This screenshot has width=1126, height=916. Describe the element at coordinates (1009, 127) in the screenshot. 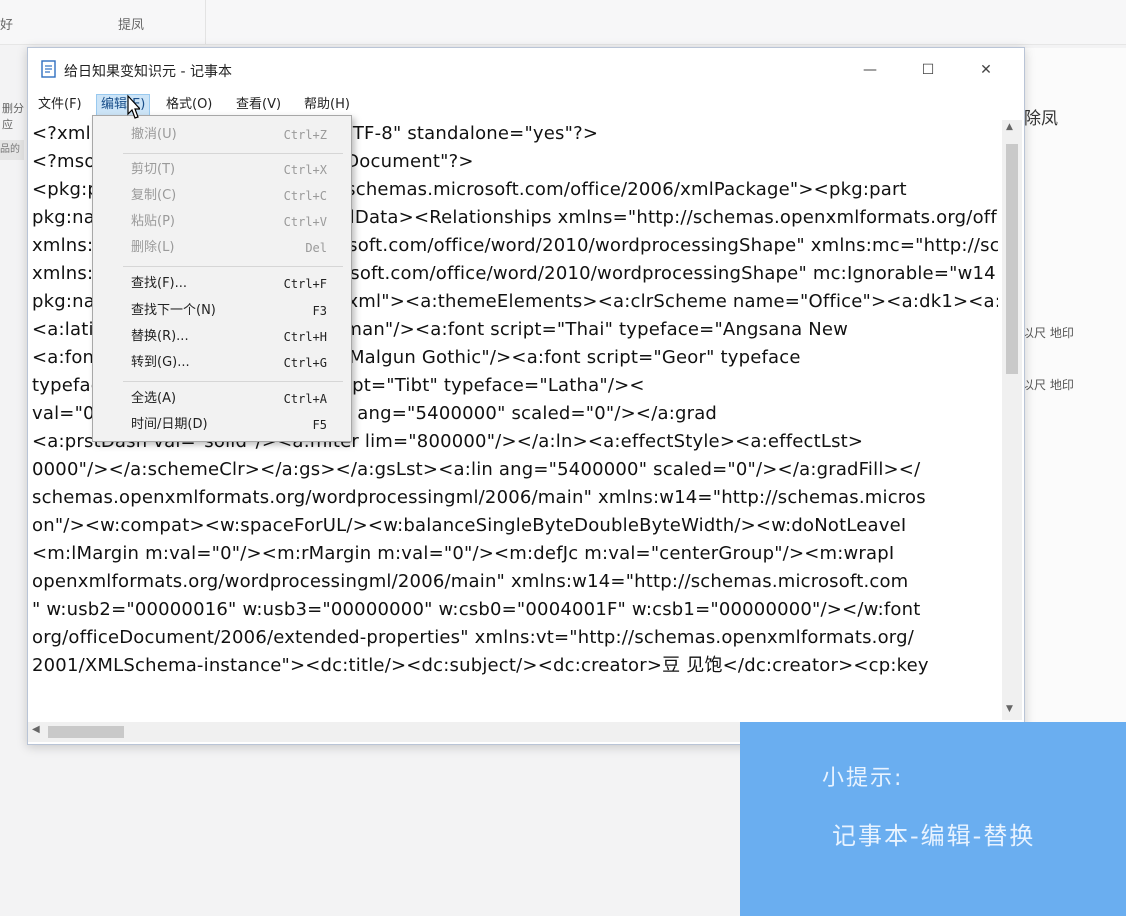

I see `scroll-up-arrow-icon: ▲` at that location.